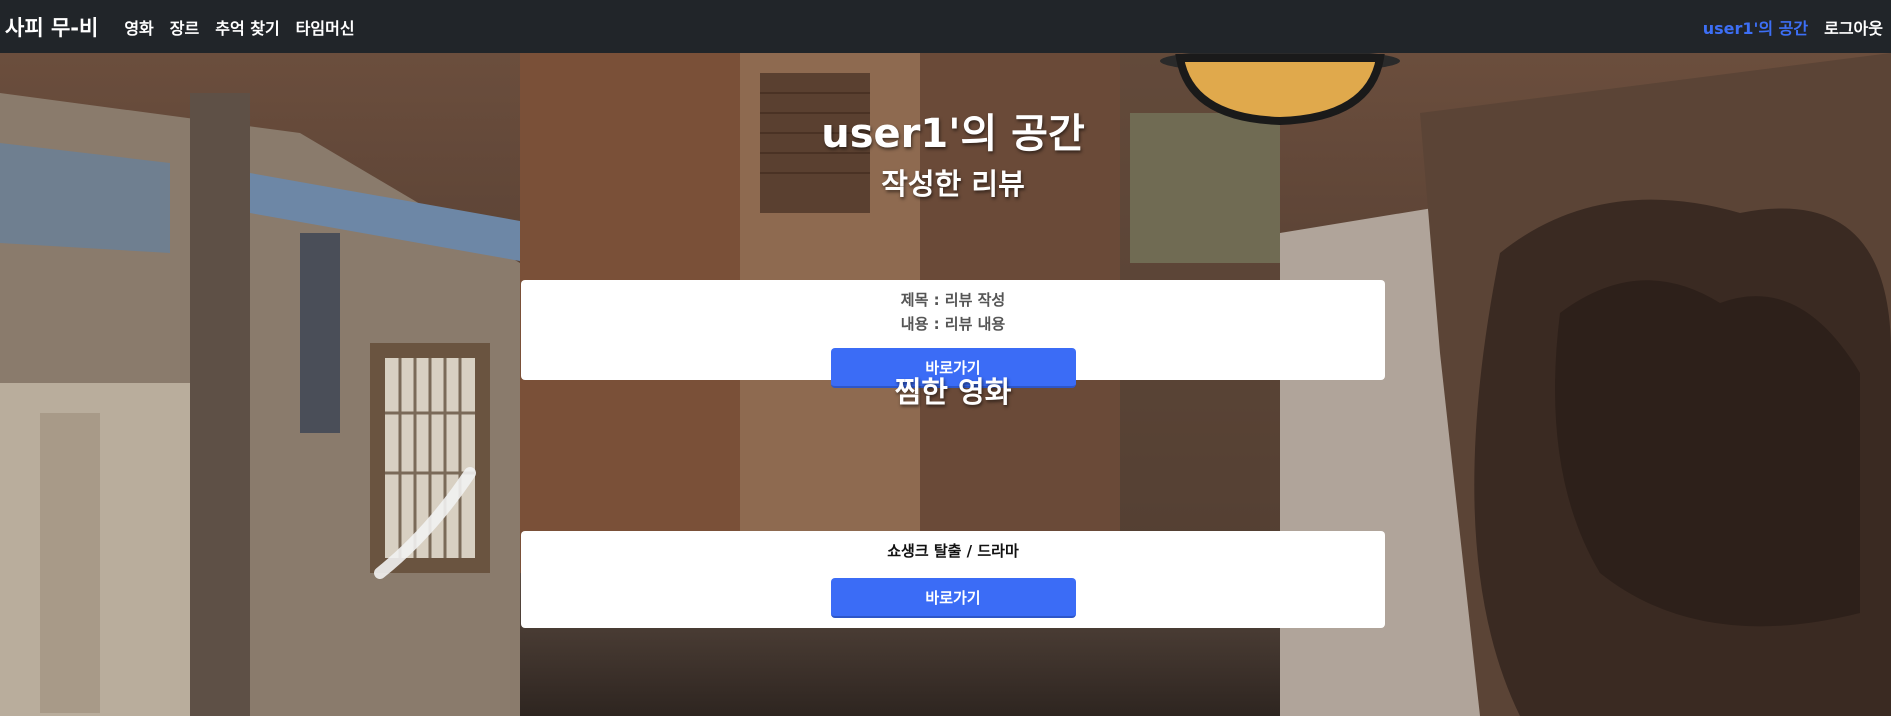  Describe the element at coordinates (138, 27) in the screenshot. I see `nav-link-movies: 영화` at that location.